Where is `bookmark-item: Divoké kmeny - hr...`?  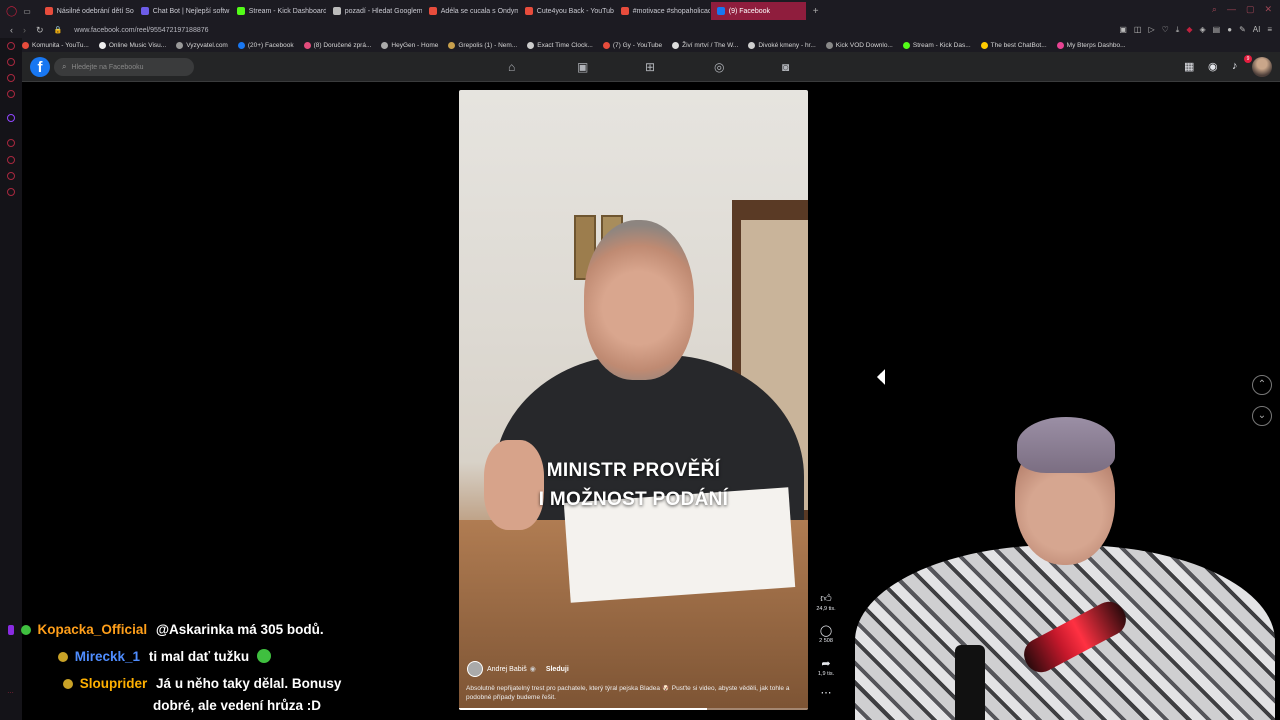 bookmark-item: Divoké kmeny - hr... is located at coordinates (782, 45).